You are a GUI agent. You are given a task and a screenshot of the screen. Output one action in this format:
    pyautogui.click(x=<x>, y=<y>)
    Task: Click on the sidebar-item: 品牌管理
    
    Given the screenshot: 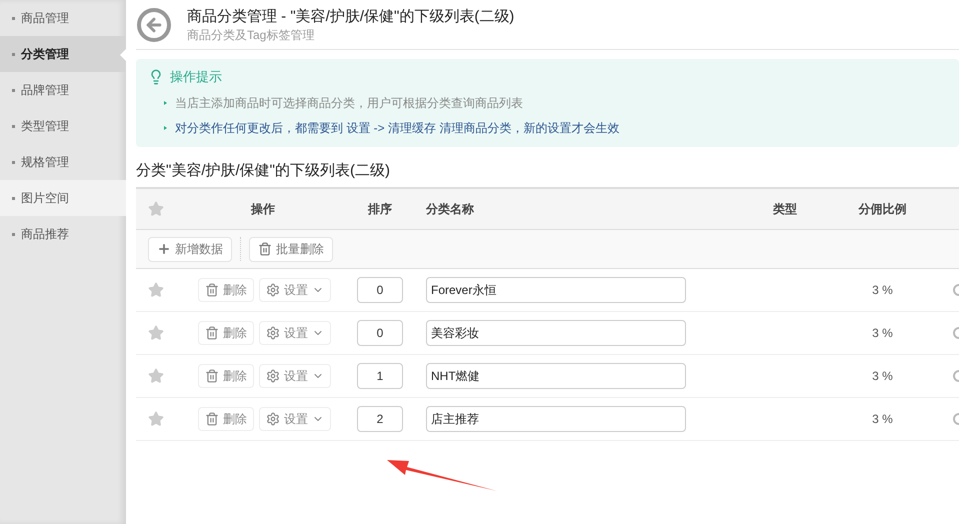 What is the action you would take?
    pyautogui.click(x=63, y=90)
    